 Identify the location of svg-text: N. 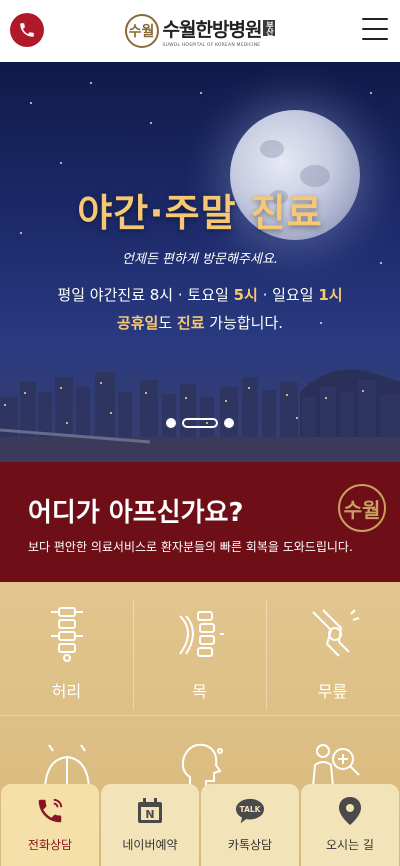
(149, 814).